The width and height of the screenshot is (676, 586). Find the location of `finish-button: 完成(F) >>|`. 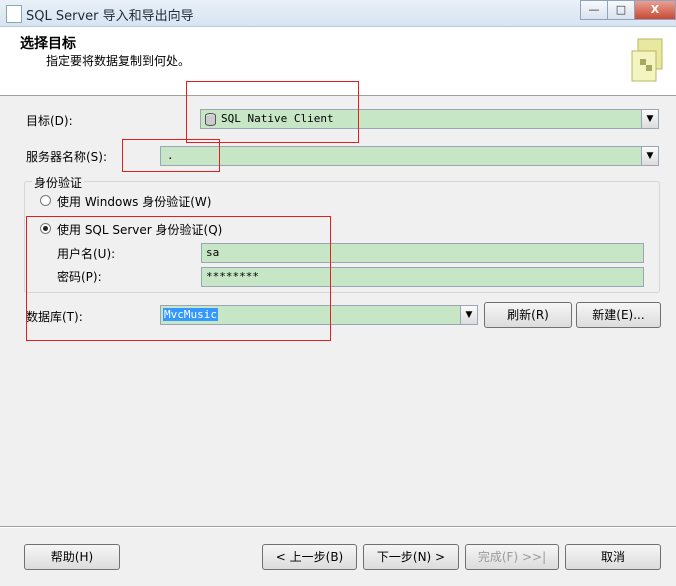

finish-button: 完成(F) >>| is located at coordinates (512, 557).